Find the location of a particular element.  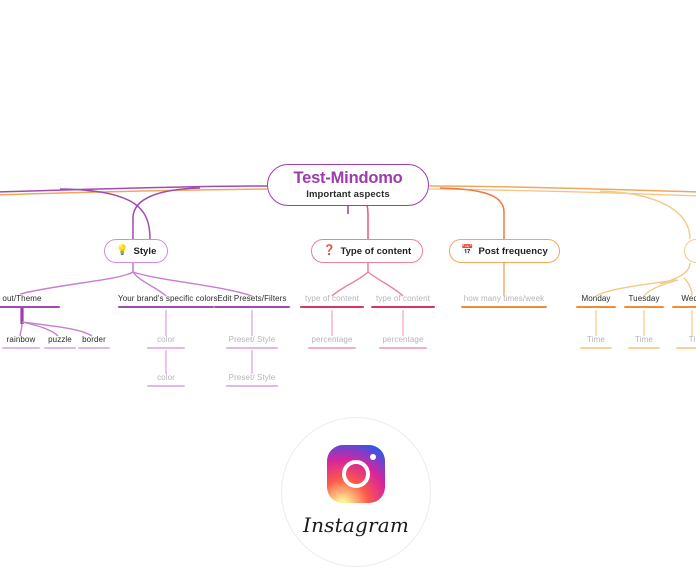

node-type-of-content-1: type of content is located at coordinates (332, 302).